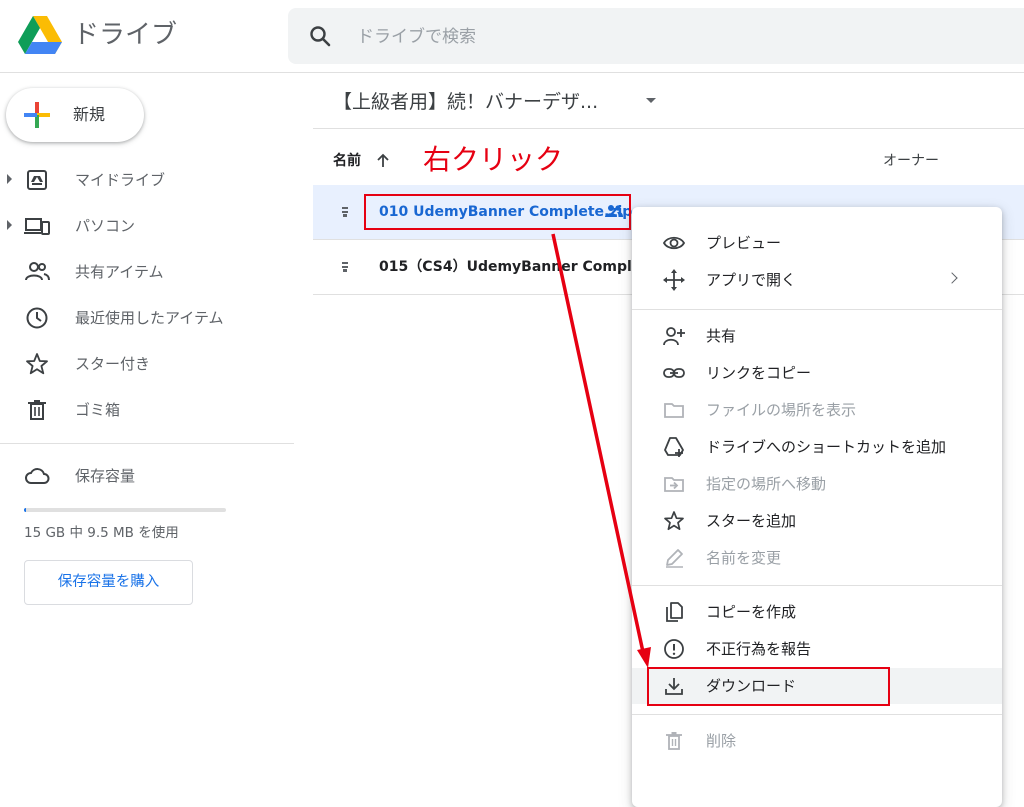 The image size is (1024, 807). Describe the element at coordinates (721, 336) in the screenshot. I see `menu-item-label: 共有` at that location.